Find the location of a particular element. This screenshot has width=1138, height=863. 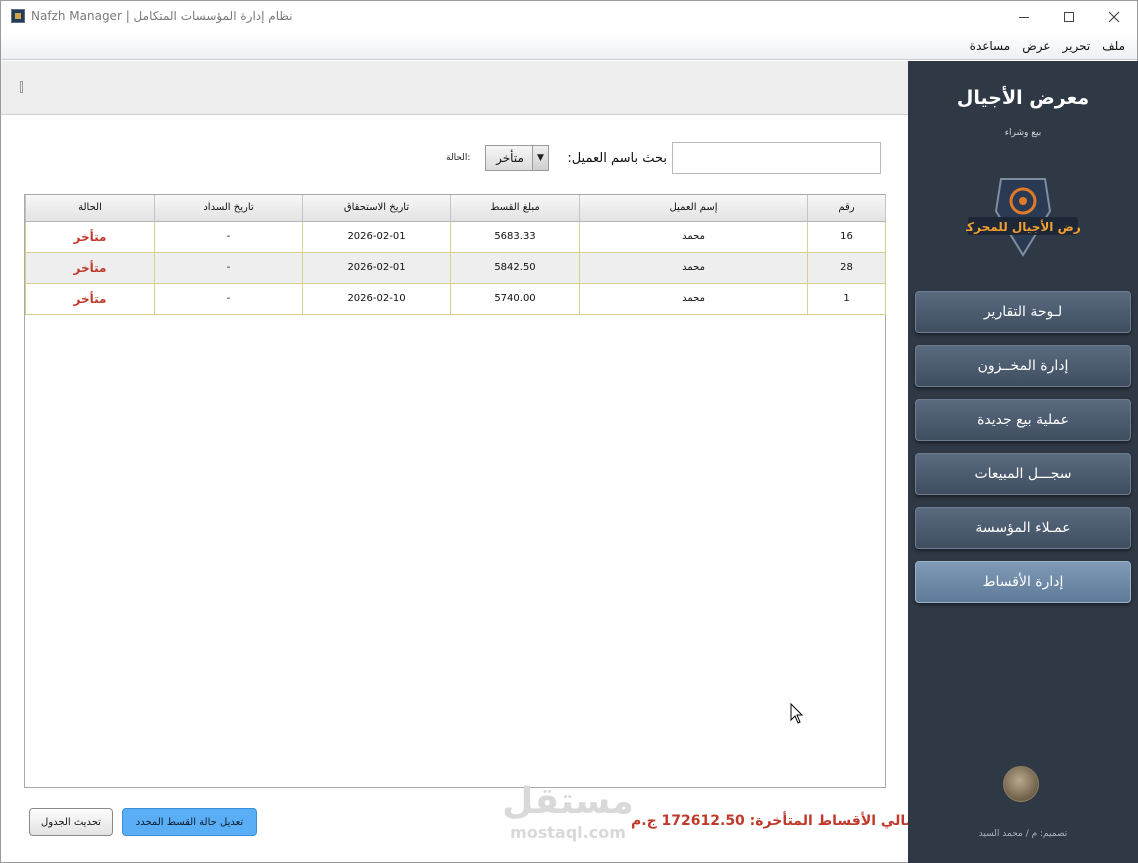

brand-title: معرض الأجيال is located at coordinates (1023, 98).